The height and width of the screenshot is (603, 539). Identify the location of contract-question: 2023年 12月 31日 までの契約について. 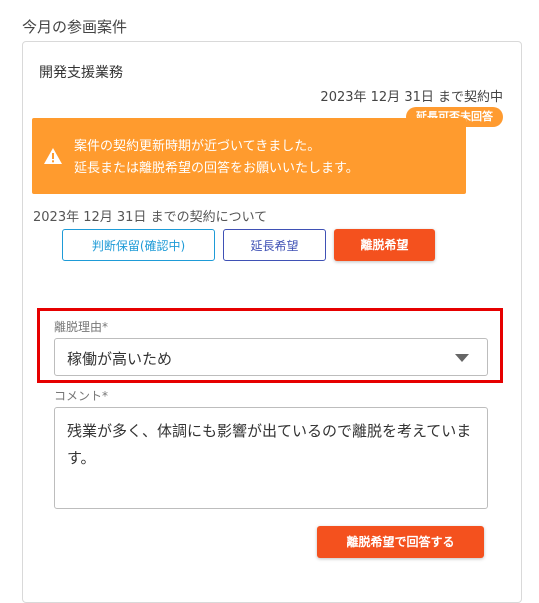
(150, 217).